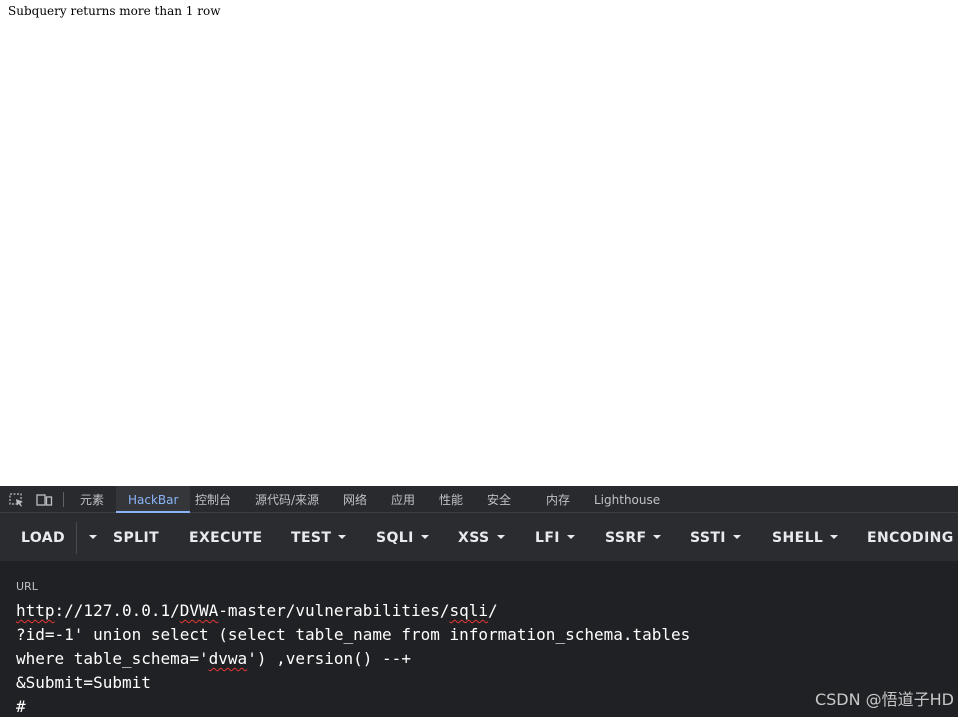  I want to click on load-button: LOAD, so click(43, 537).